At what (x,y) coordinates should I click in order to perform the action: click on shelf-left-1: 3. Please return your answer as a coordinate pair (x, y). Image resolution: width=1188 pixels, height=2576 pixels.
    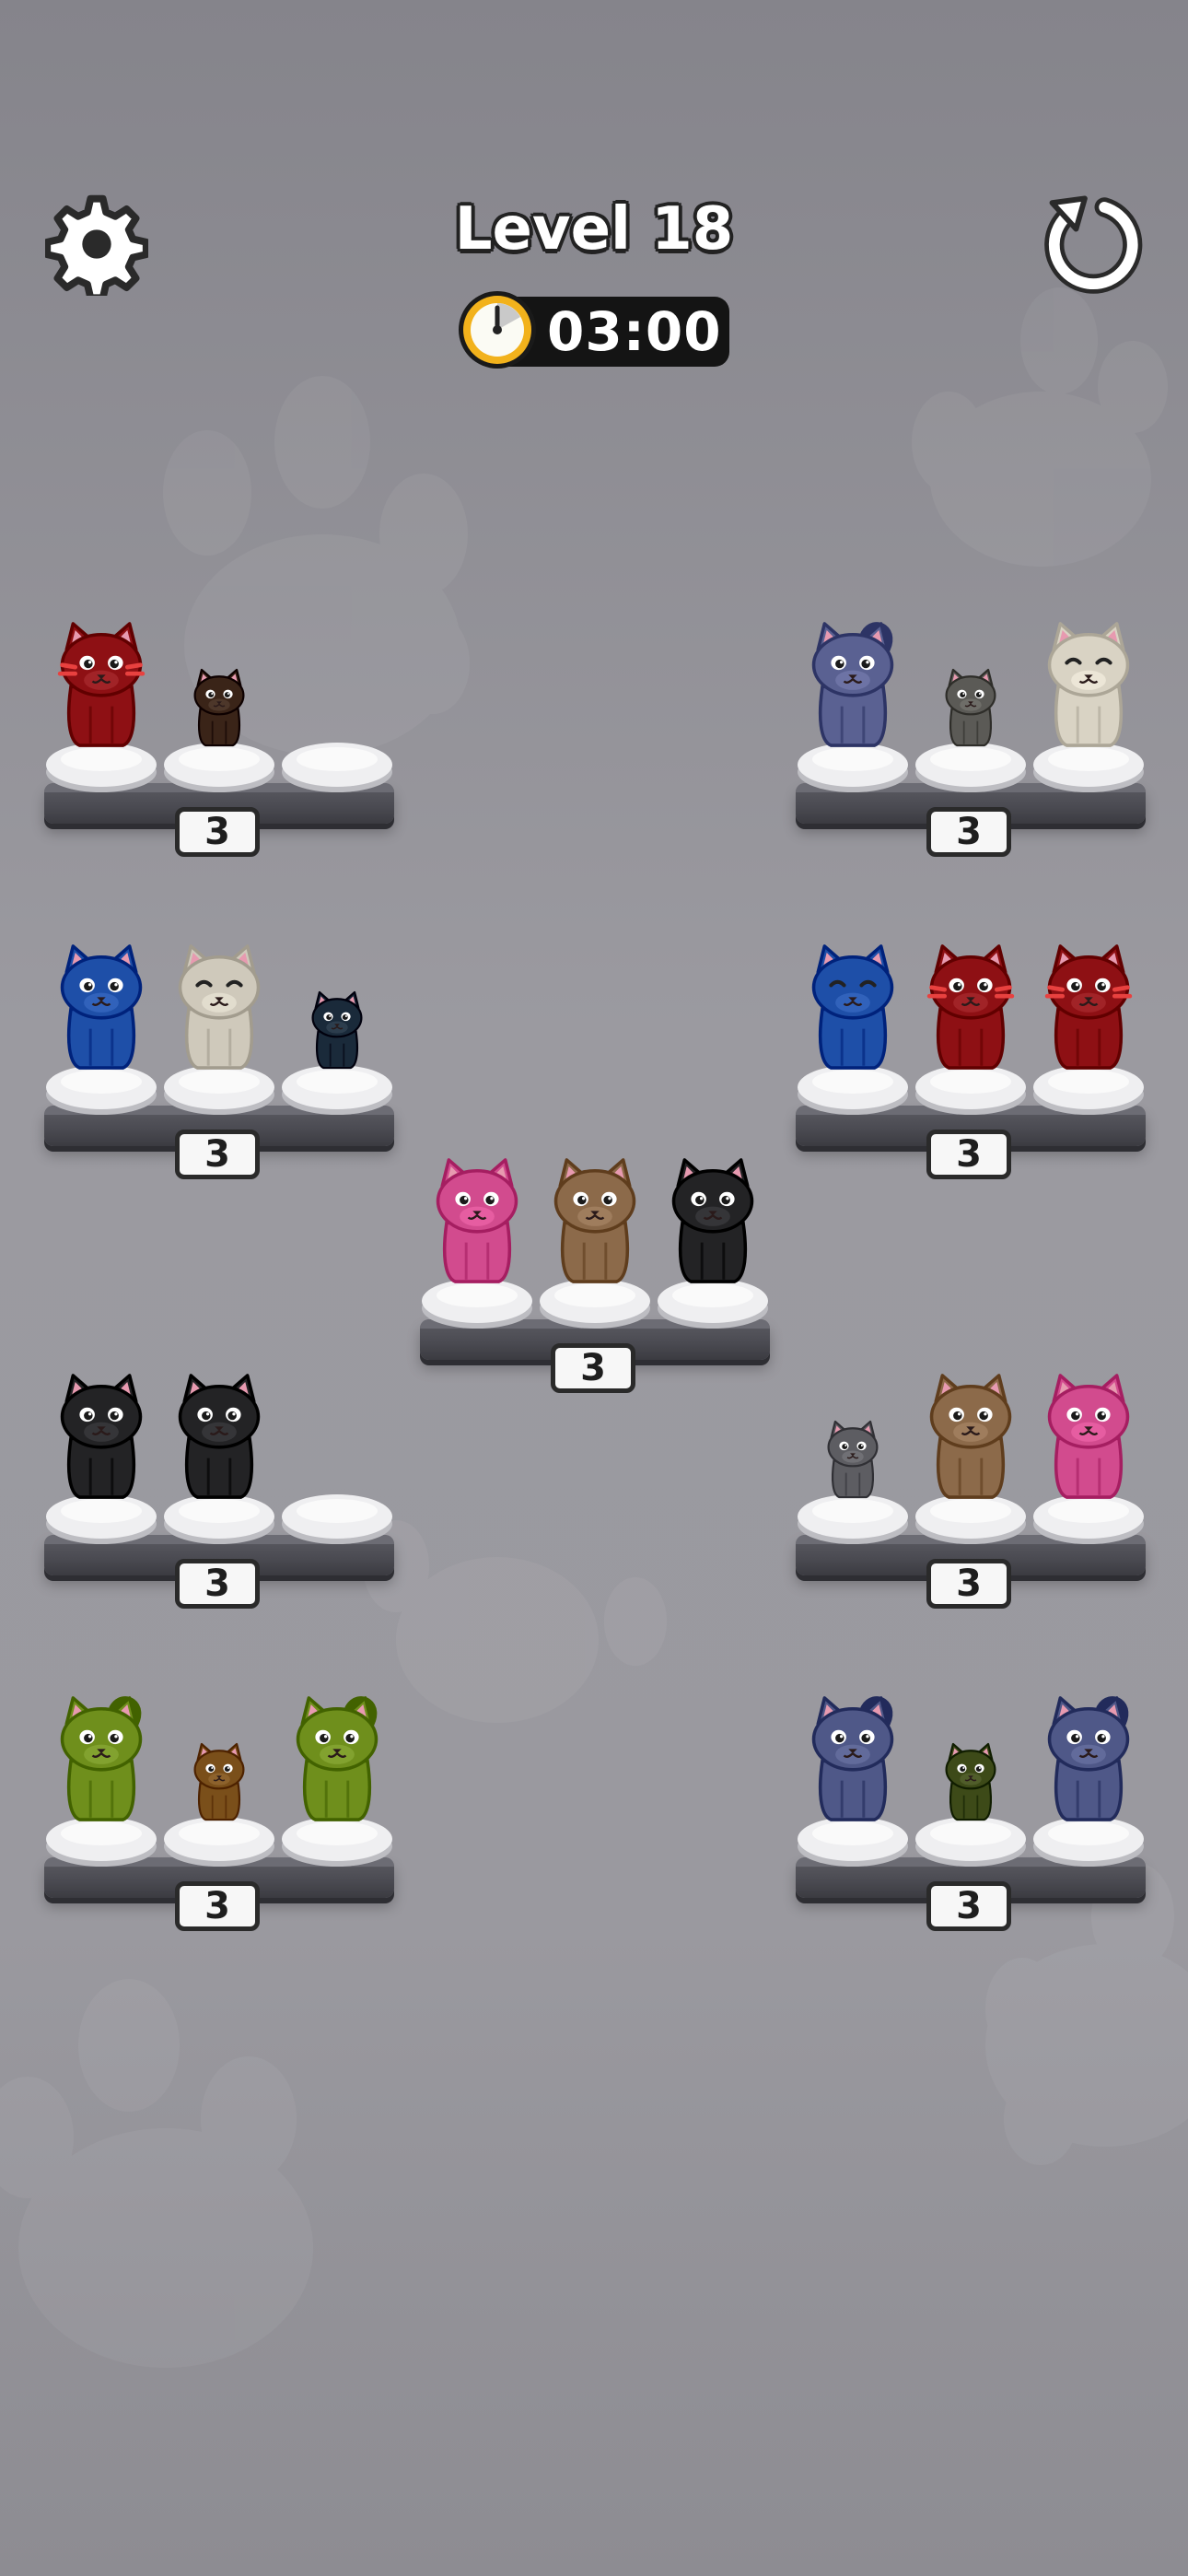
    Looking at the image, I should click on (219, 739).